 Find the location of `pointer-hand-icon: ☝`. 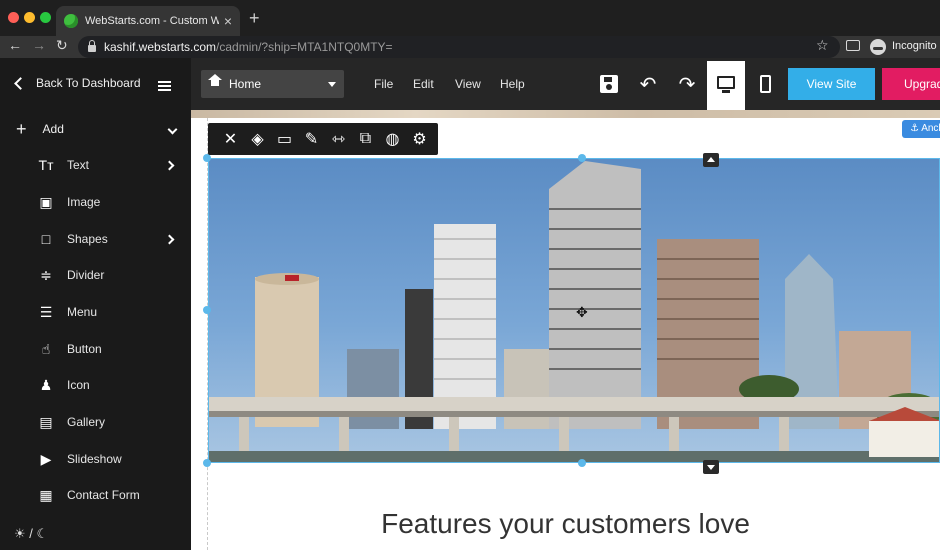

pointer-hand-icon: ☝ is located at coordinates (46, 348).